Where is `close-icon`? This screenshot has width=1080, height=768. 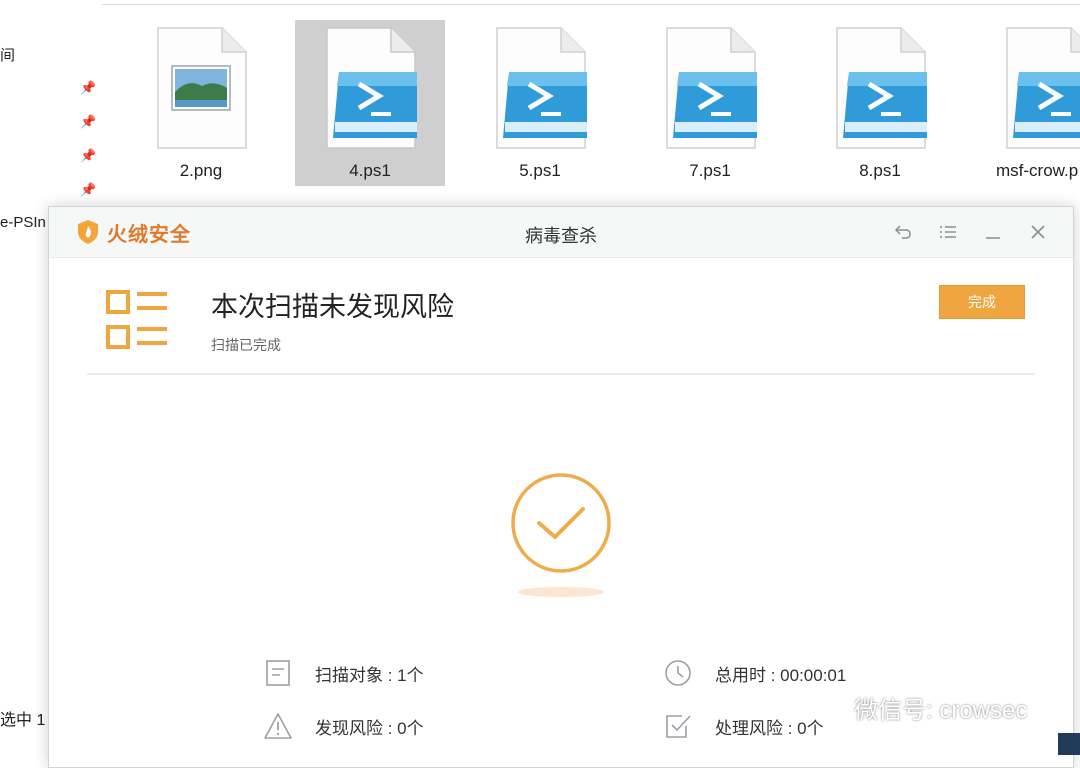
close-icon is located at coordinates (1038, 232).